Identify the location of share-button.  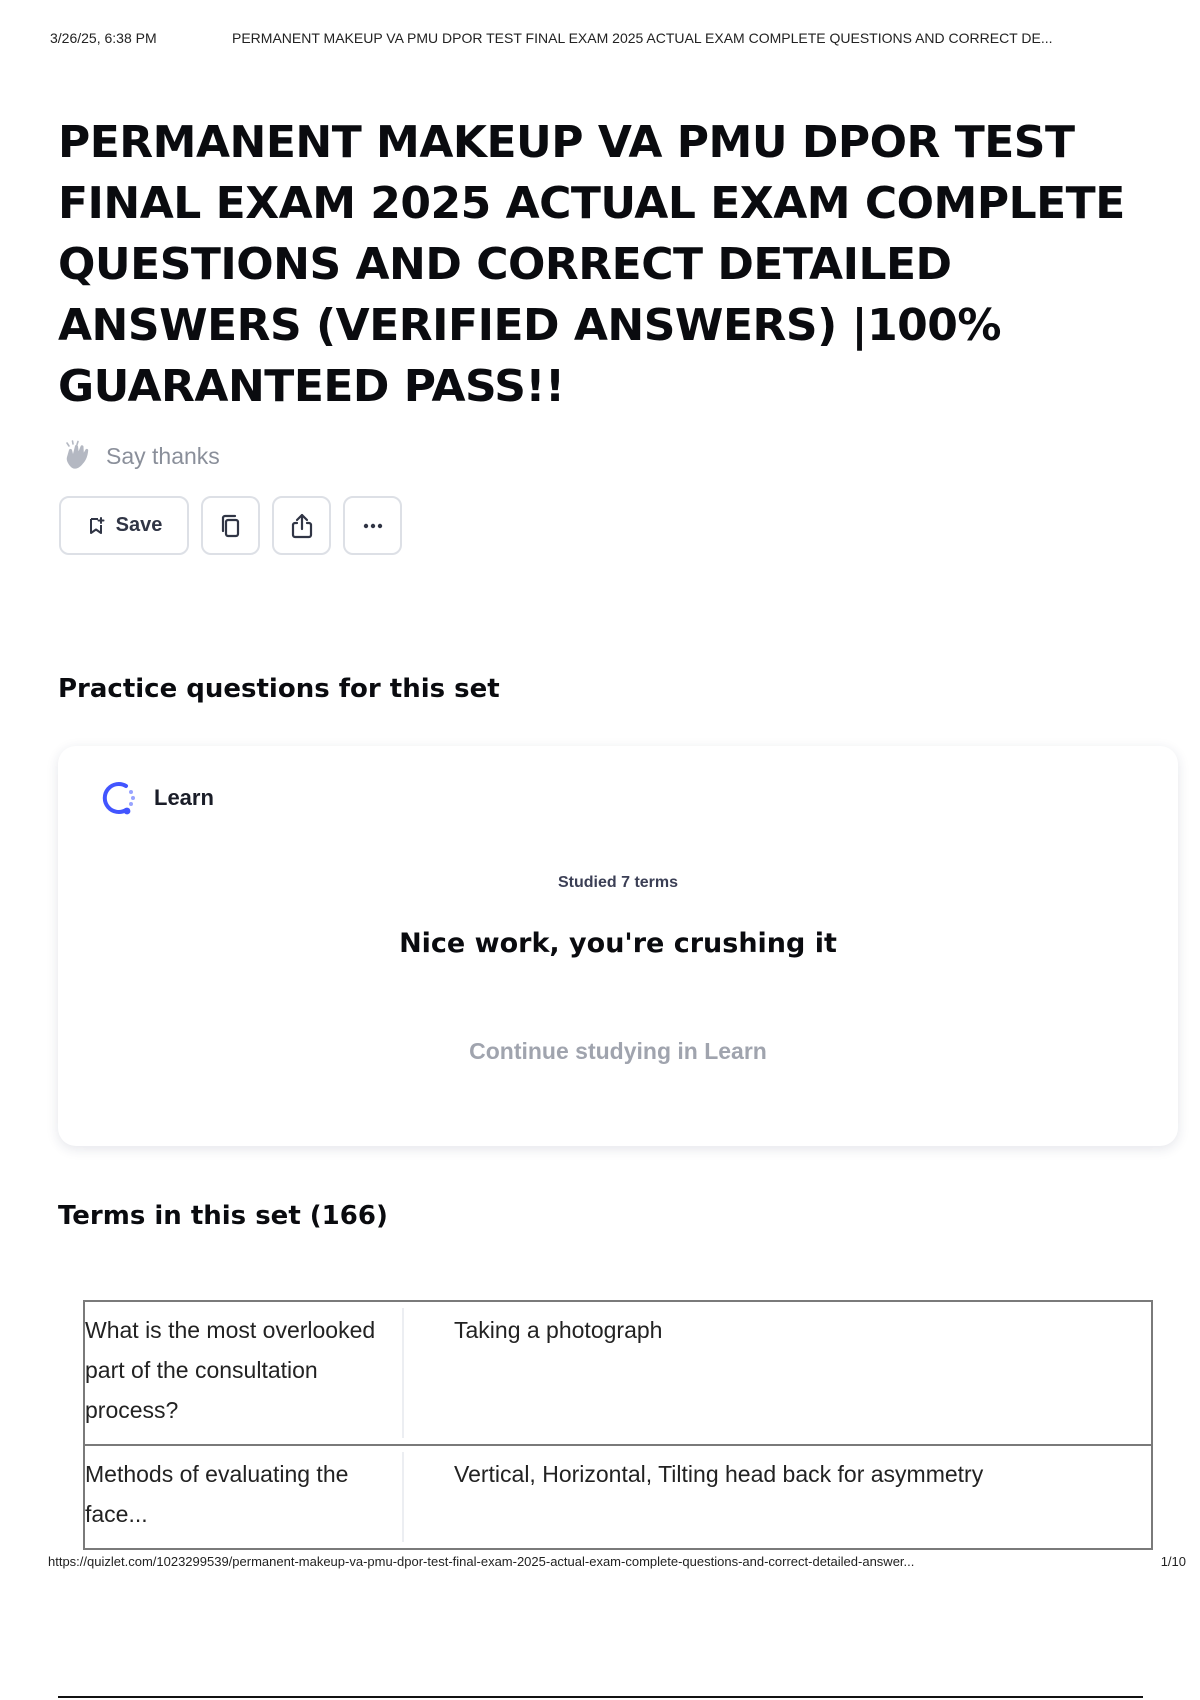
(301, 525).